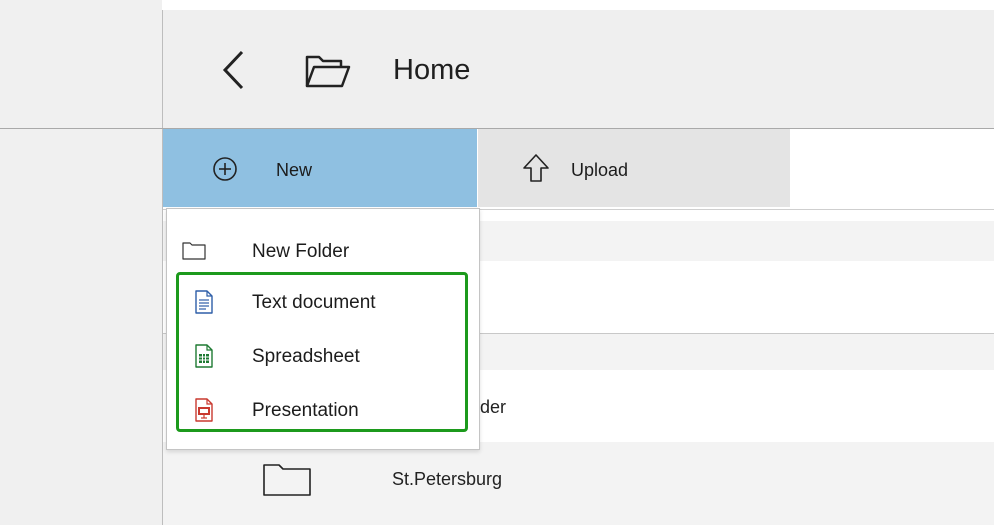 This screenshot has width=994, height=525. What do you see at coordinates (328, 71) in the screenshot?
I see `folder-open-icon` at bounding box center [328, 71].